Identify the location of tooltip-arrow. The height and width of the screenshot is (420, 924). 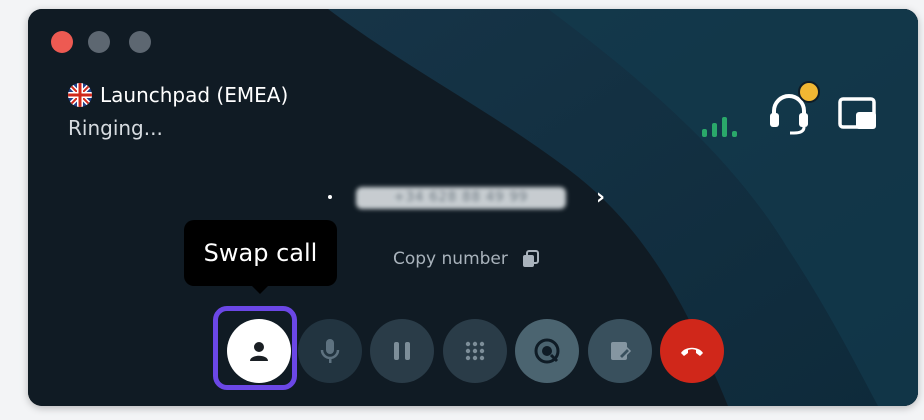
(260, 289).